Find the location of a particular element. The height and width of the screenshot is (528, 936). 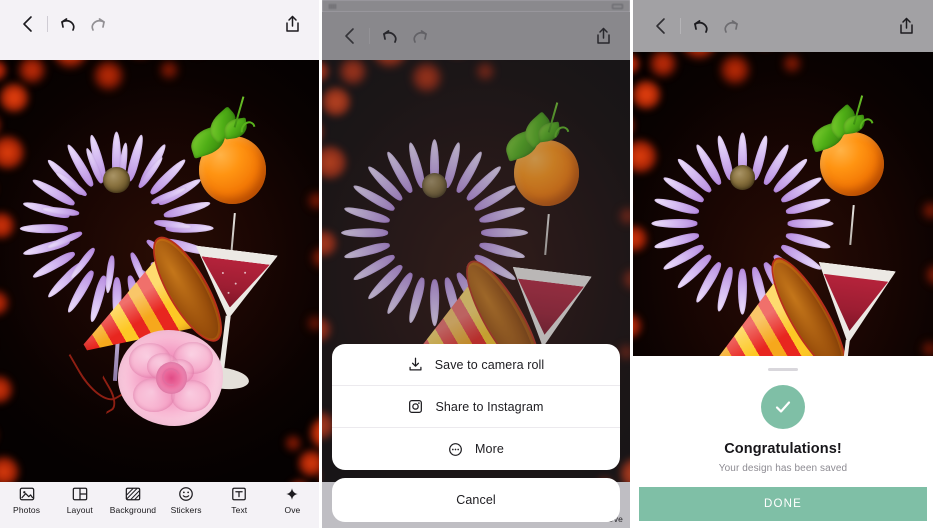

option-share-to-instagram: Share to Instagram is located at coordinates (476, 407).